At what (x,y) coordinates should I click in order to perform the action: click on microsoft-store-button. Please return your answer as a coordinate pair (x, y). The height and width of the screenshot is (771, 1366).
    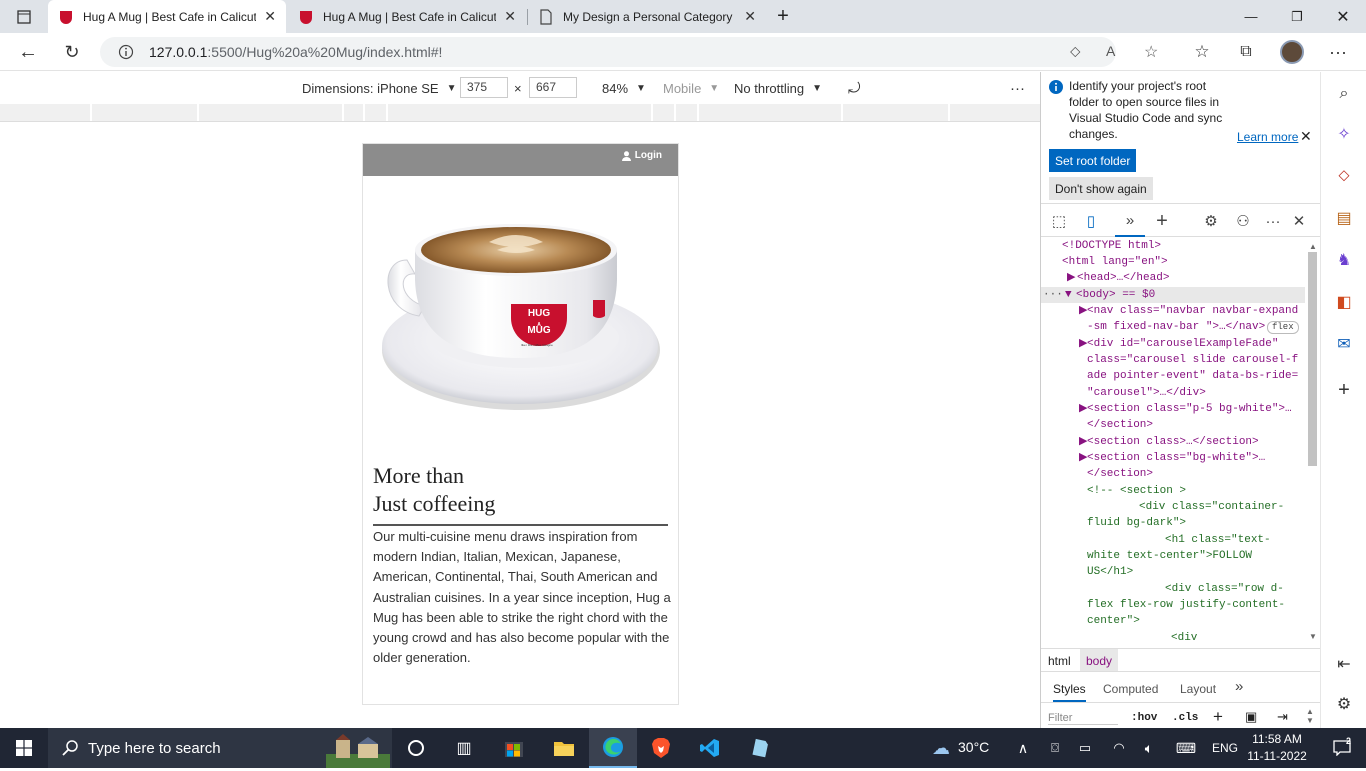
    Looking at the image, I should click on (514, 748).